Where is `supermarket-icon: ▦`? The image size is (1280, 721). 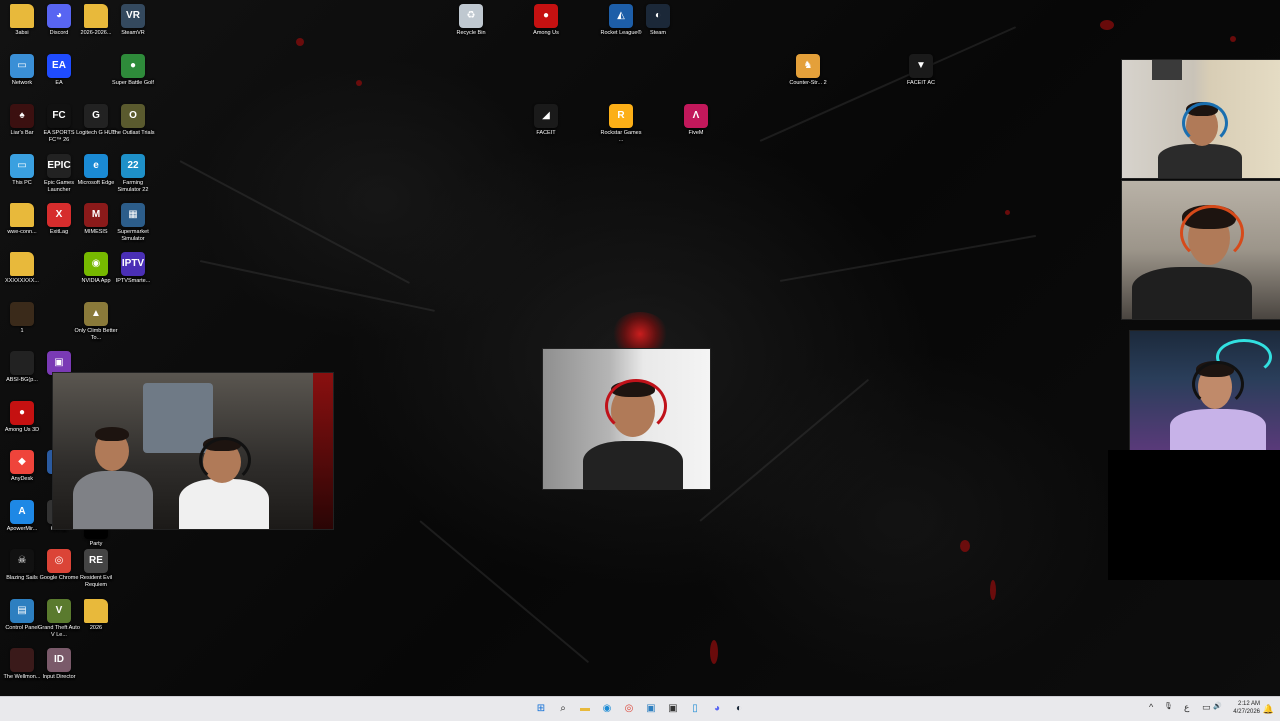
supermarket-icon: ▦ is located at coordinates (133, 215).